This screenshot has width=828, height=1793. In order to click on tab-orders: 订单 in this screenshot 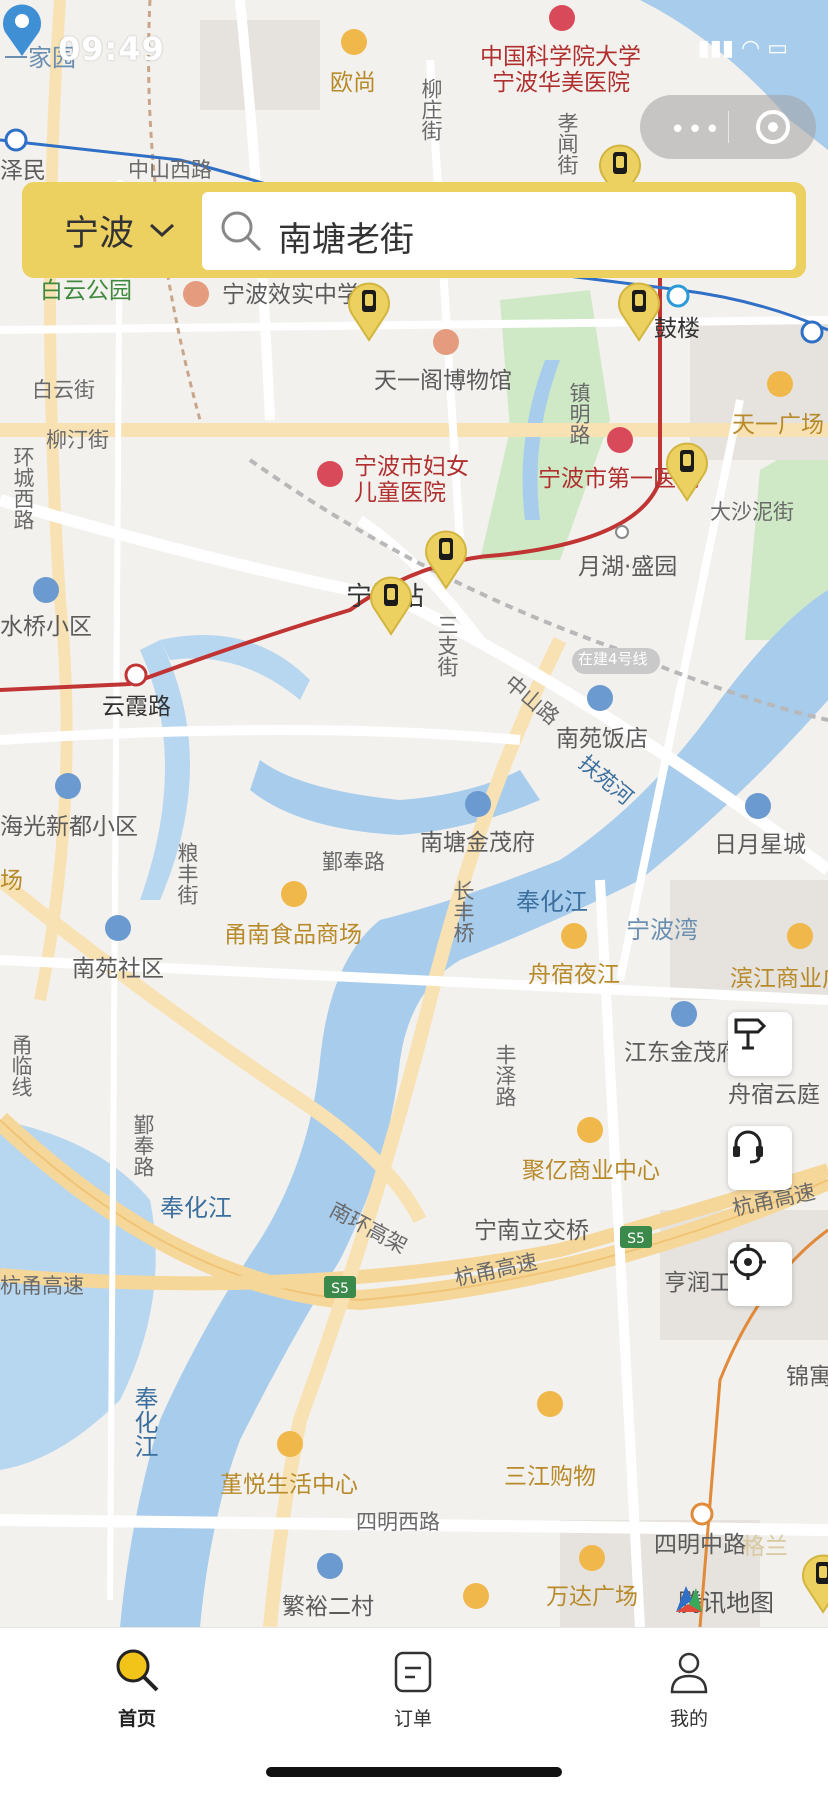, I will do `click(413, 1688)`.